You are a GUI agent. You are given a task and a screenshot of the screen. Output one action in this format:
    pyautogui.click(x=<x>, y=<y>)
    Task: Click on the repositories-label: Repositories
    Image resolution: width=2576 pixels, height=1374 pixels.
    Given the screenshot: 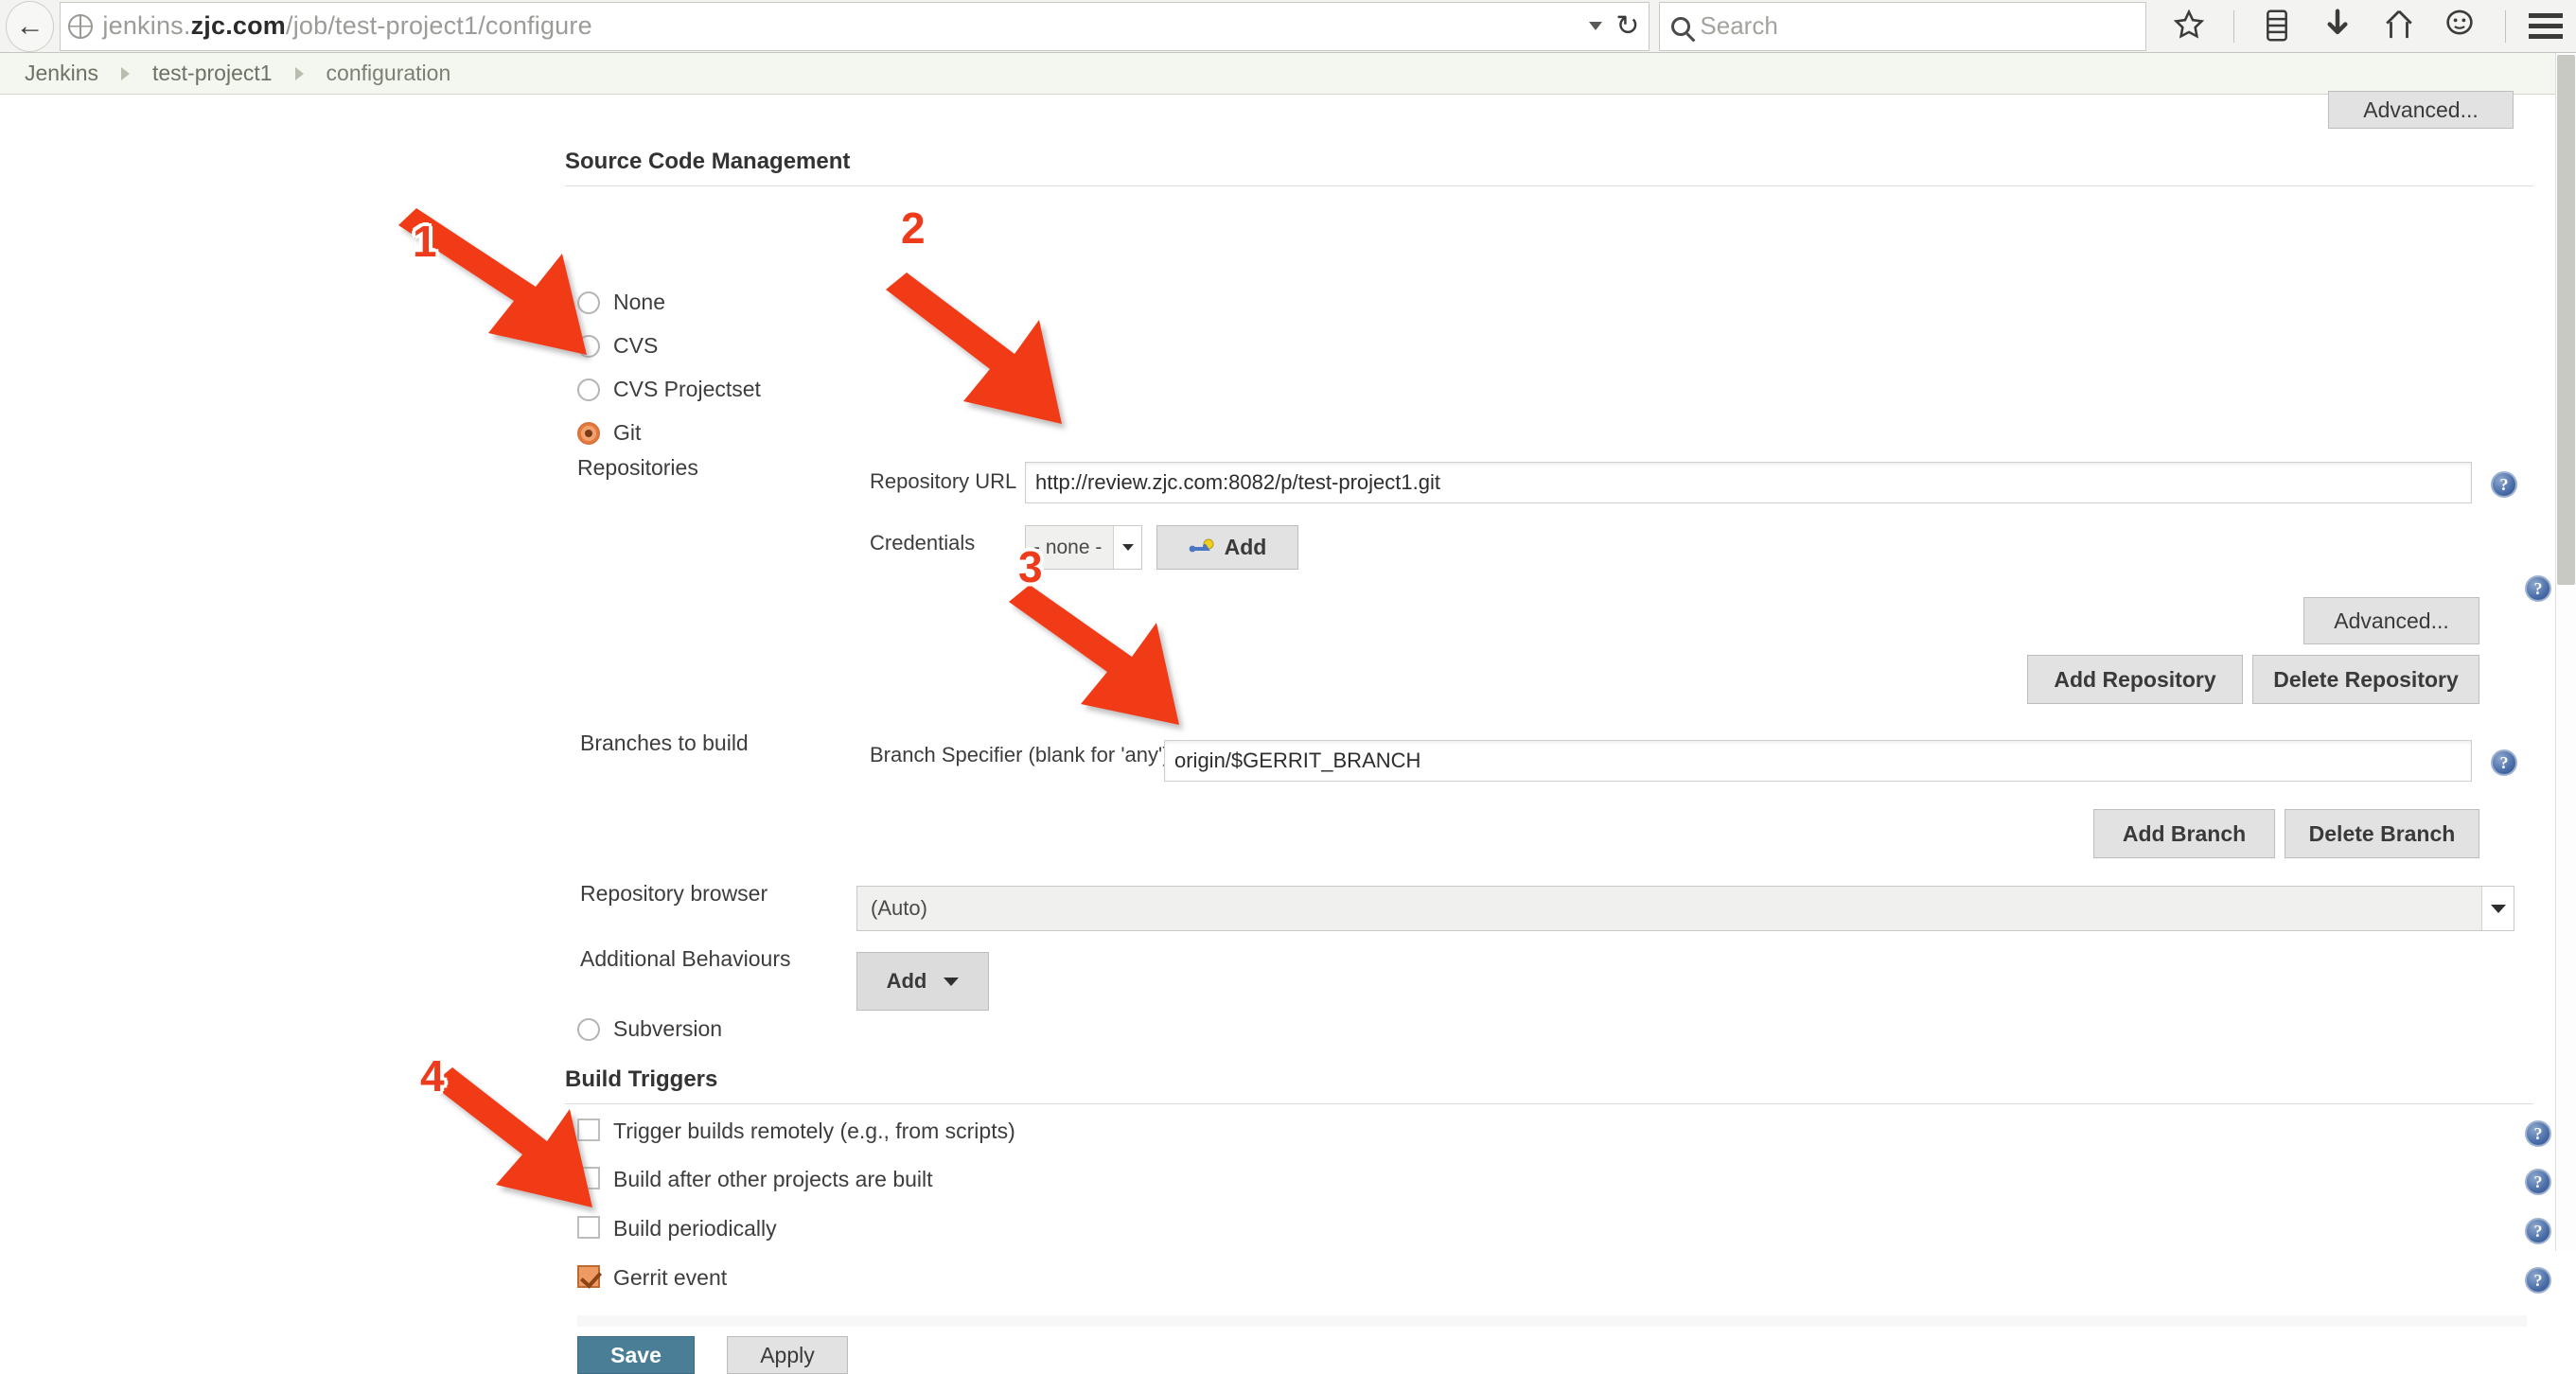 What is the action you would take?
    pyautogui.click(x=637, y=467)
    